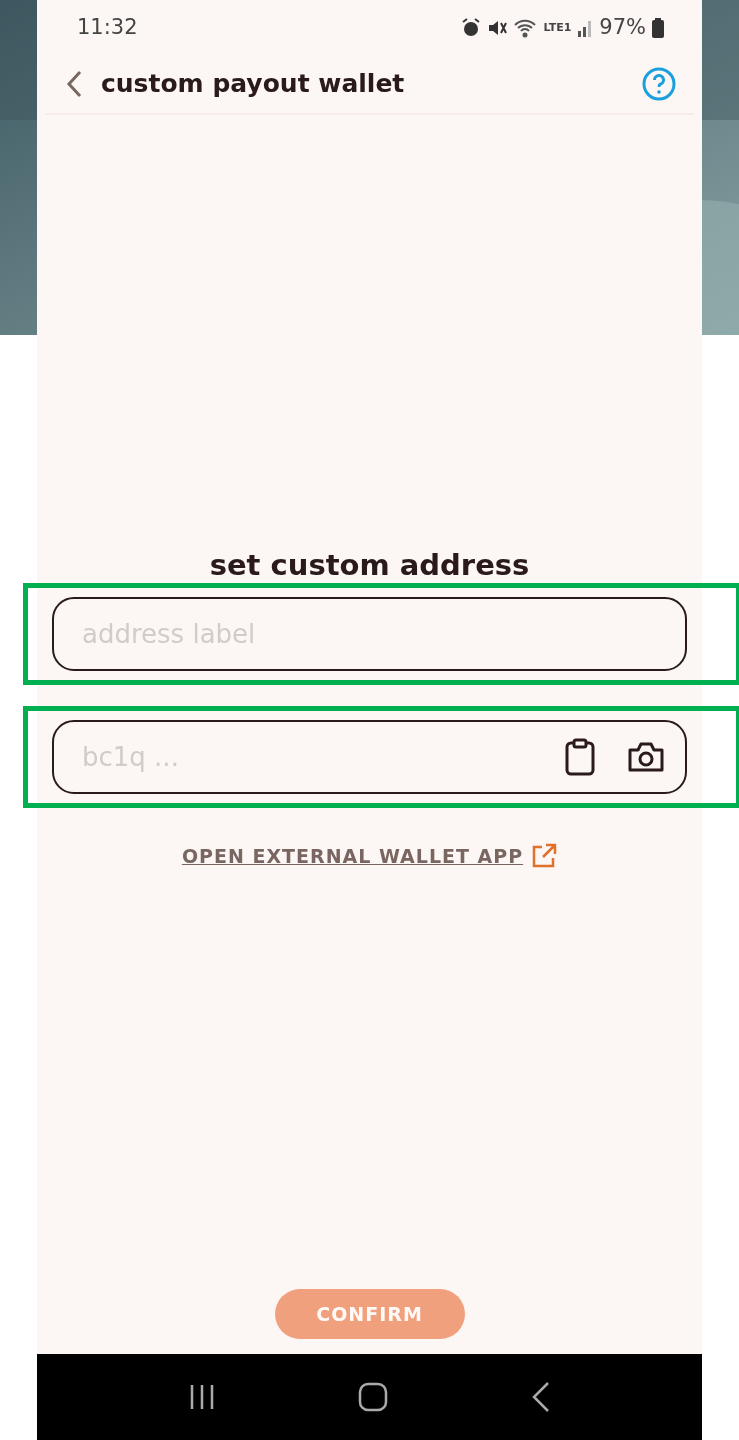 Image resolution: width=739 pixels, height=1440 pixels. Describe the element at coordinates (253, 84) in the screenshot. I see `page-title: custom payout wallet` at that location.